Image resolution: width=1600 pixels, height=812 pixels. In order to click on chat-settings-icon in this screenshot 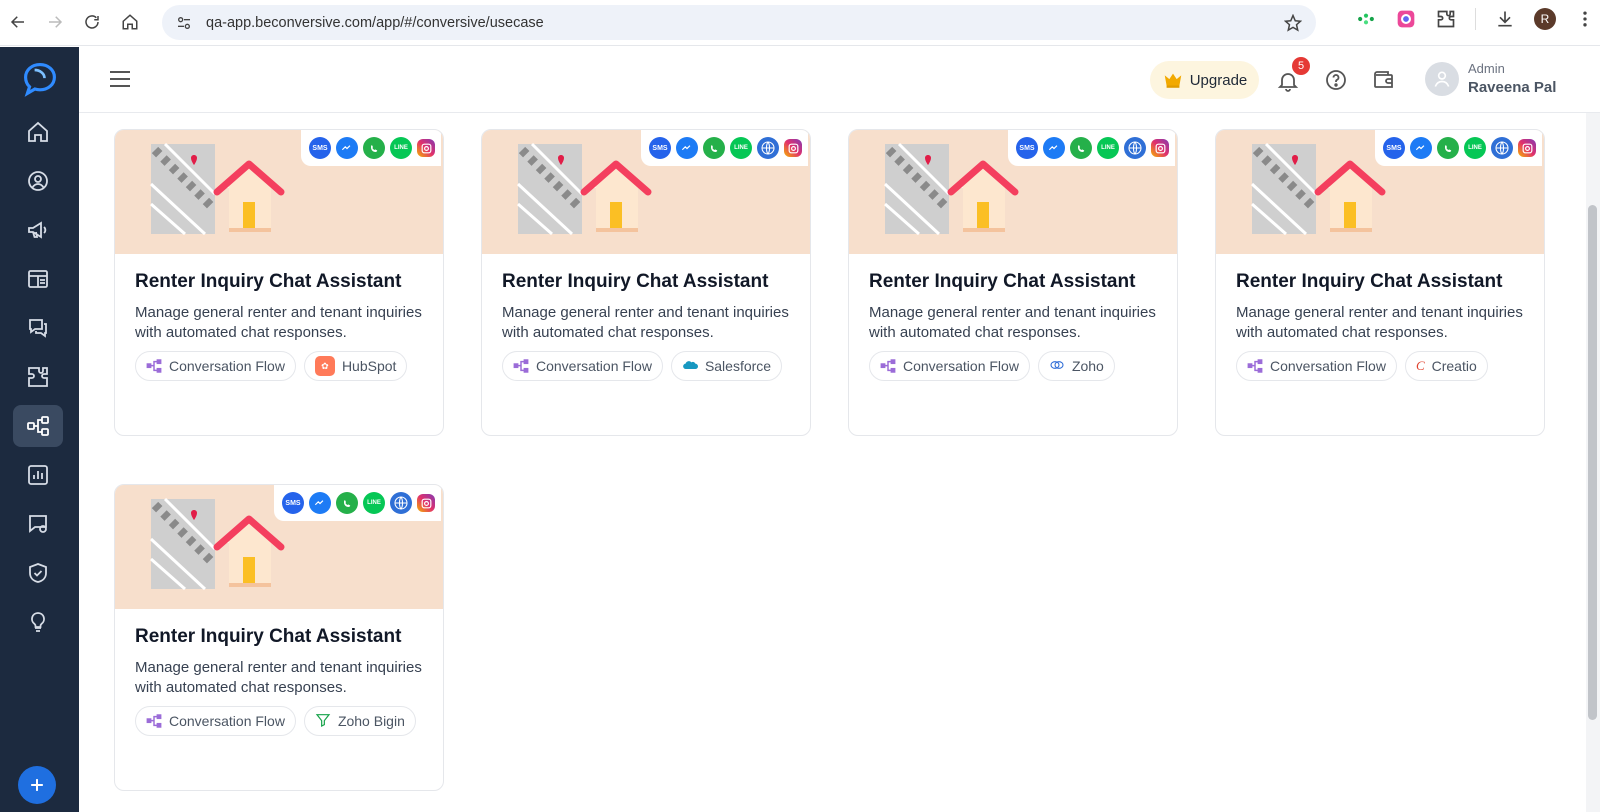, I will do `click(38, 524)`.